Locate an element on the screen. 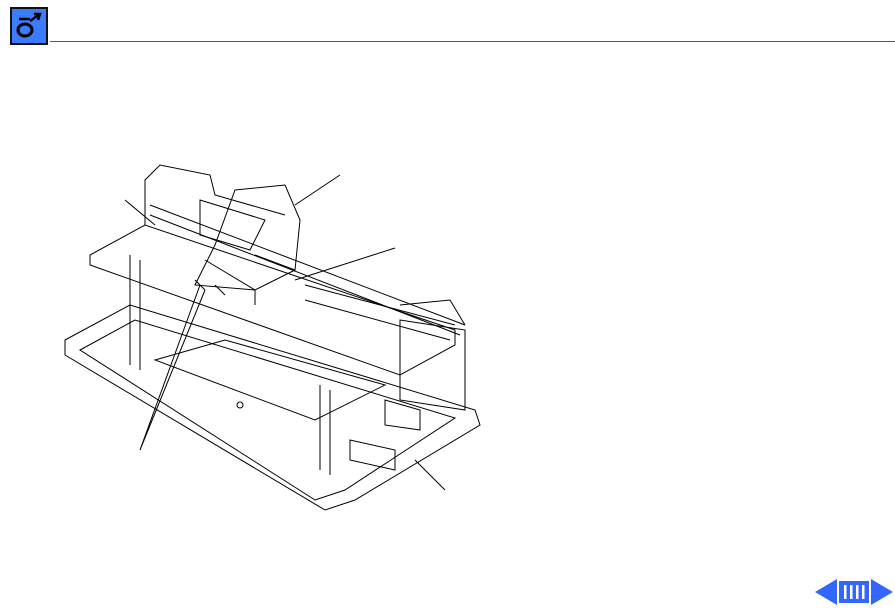 The height and width of the screenshot is (612, 895). left-arrow-icon is located at coordinates (826, 594).